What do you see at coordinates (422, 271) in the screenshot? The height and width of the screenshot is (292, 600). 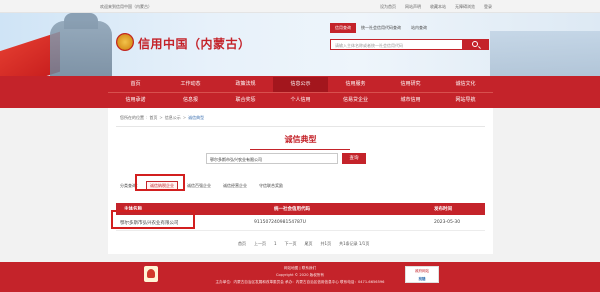 I see `badge-title: 政府网站` at bounding box center [422, 271].